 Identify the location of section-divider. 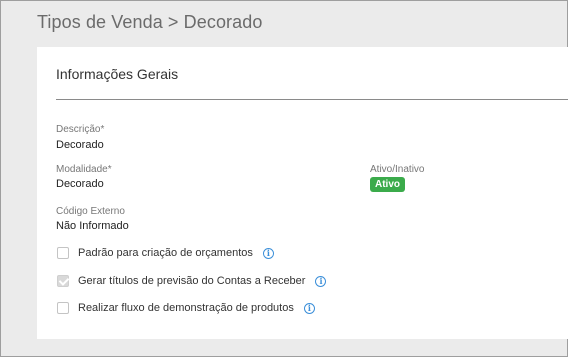
(312, 99).